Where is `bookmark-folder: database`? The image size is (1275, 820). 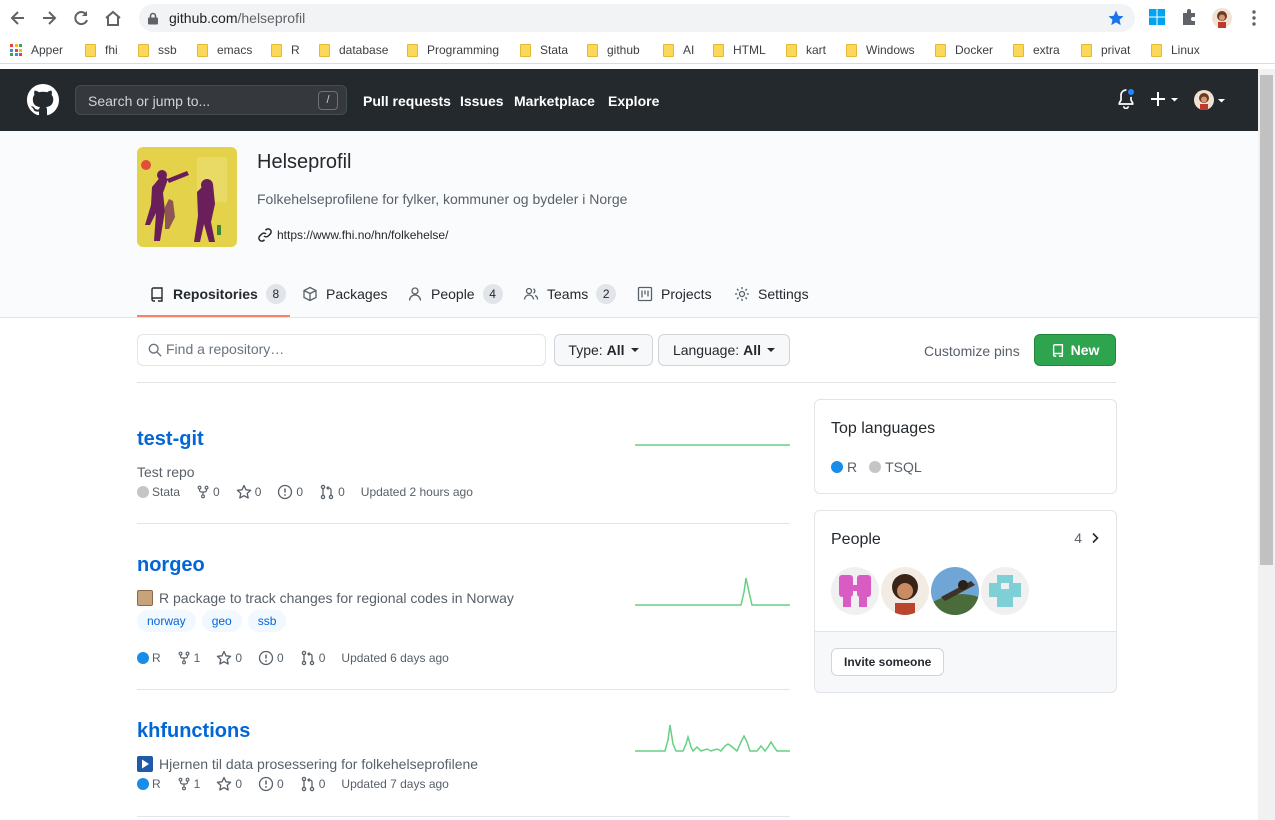
bookmark-folder: database is located at coordinates (353, 50).